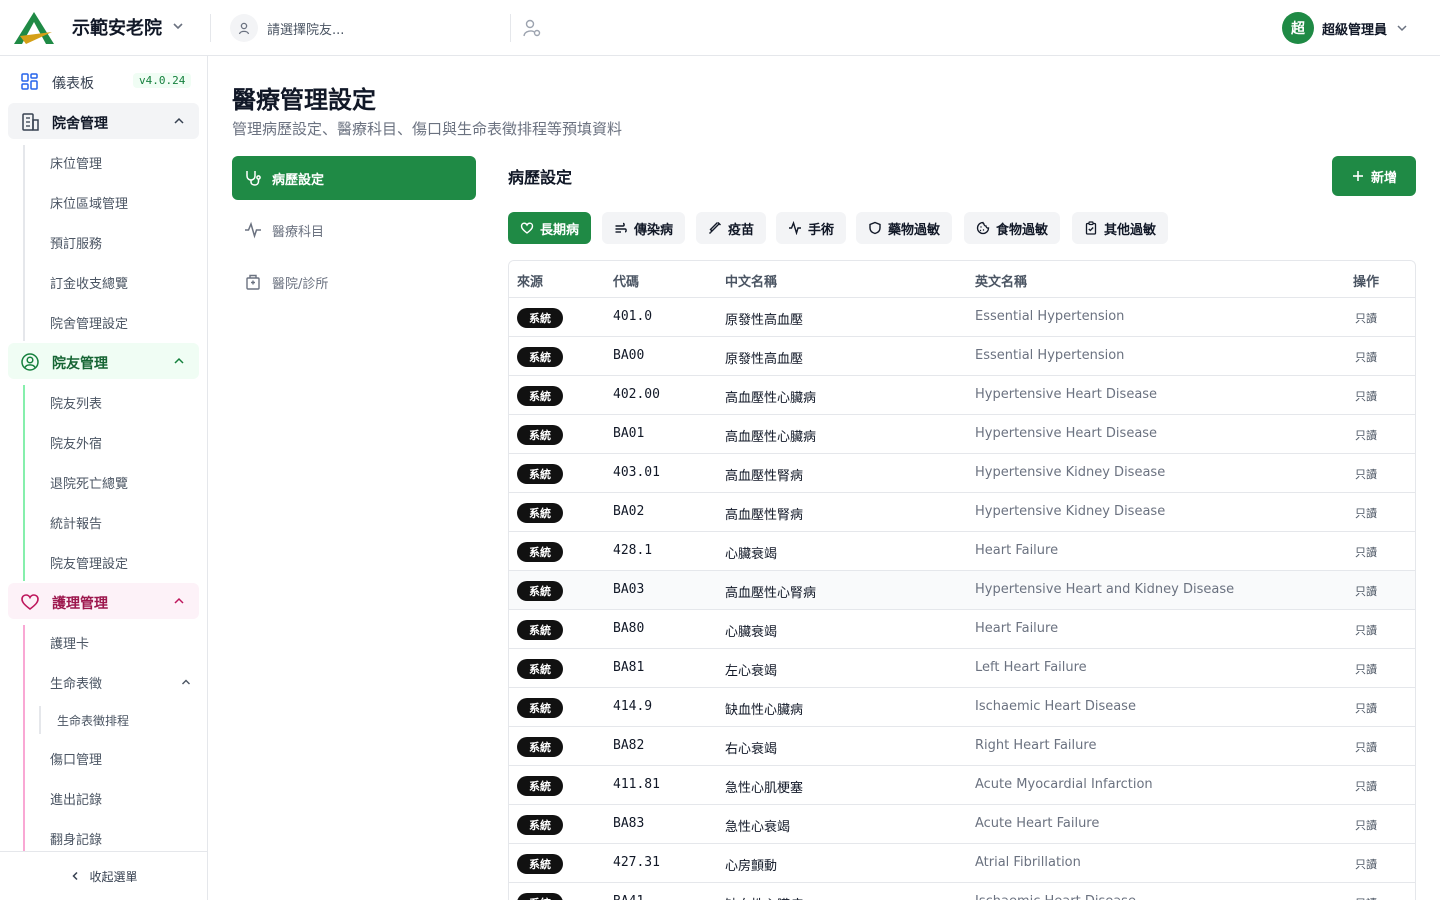 The height and width of the screenshot is (900, 1440). I want to click on org-name: 示範安老院, so click(117, 27).